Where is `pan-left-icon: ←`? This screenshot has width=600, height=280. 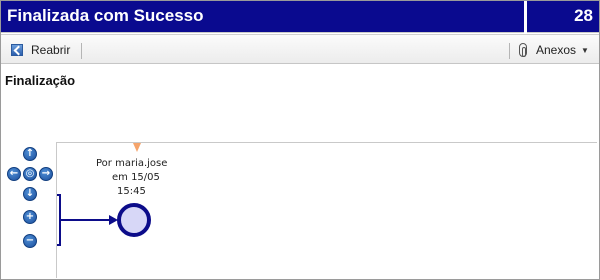 pan-left-icon: ← is located at coordinates (14, 174).